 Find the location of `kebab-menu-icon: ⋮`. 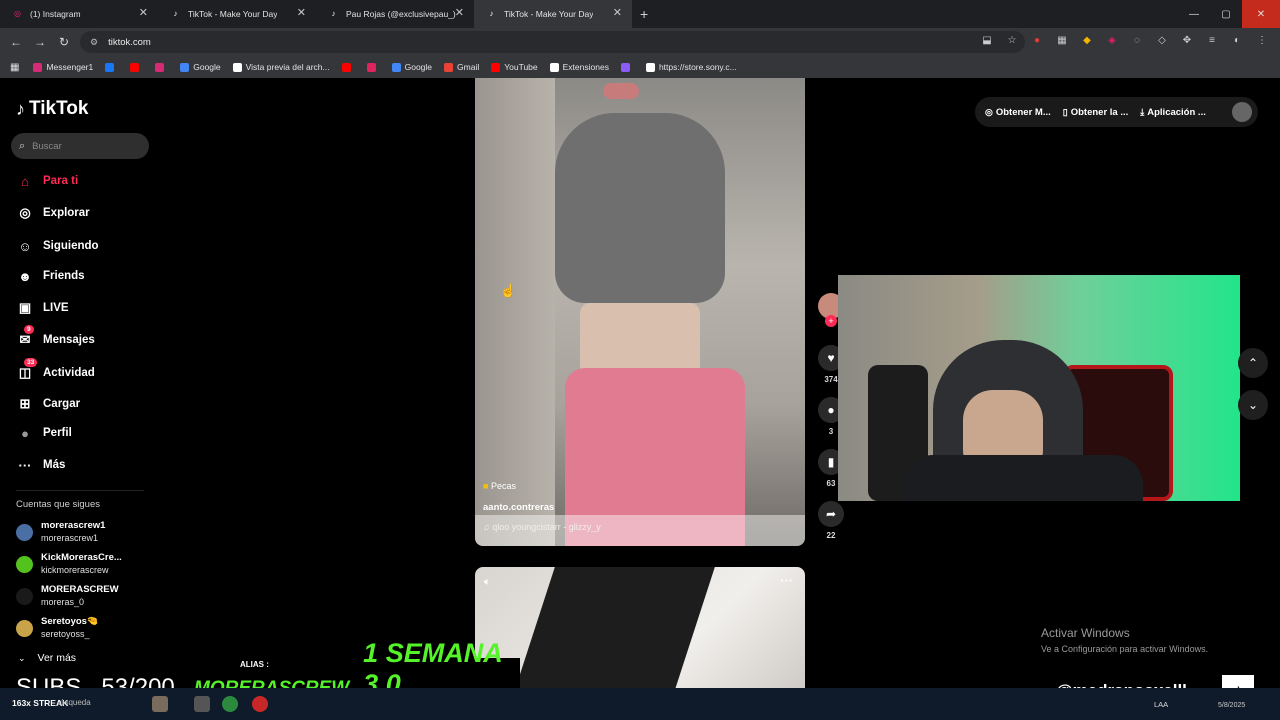

kebab-menu-icon: ⋮ is located at coordinates (1262, 40).